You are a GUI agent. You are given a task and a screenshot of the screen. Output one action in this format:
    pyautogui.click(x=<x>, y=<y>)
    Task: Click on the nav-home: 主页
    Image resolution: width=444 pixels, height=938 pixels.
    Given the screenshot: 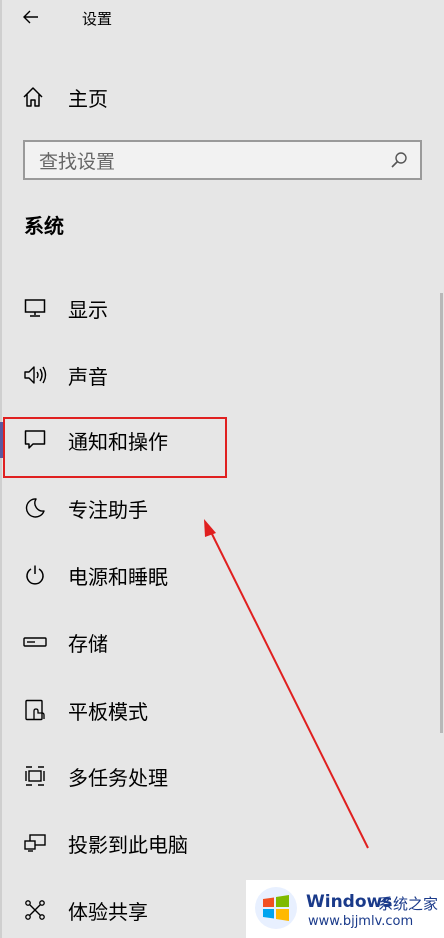 What is the action you would take?
    pyautogui.click(x=220, y=97)
    